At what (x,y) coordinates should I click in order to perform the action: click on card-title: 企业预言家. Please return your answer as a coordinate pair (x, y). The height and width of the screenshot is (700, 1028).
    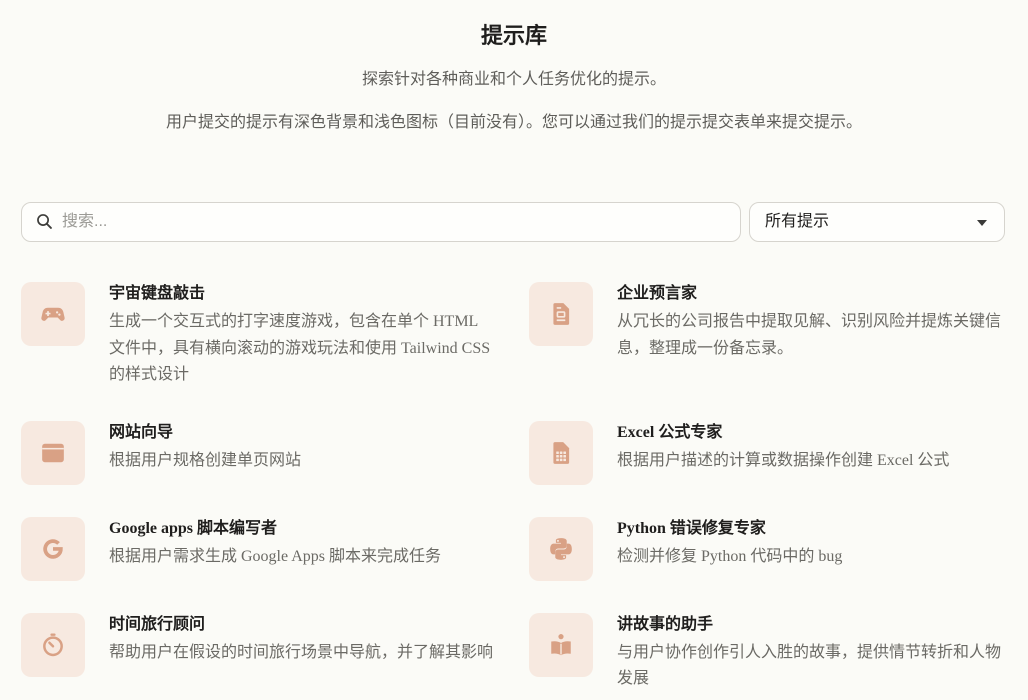
    Looking at the image, I should click on (657, 293).